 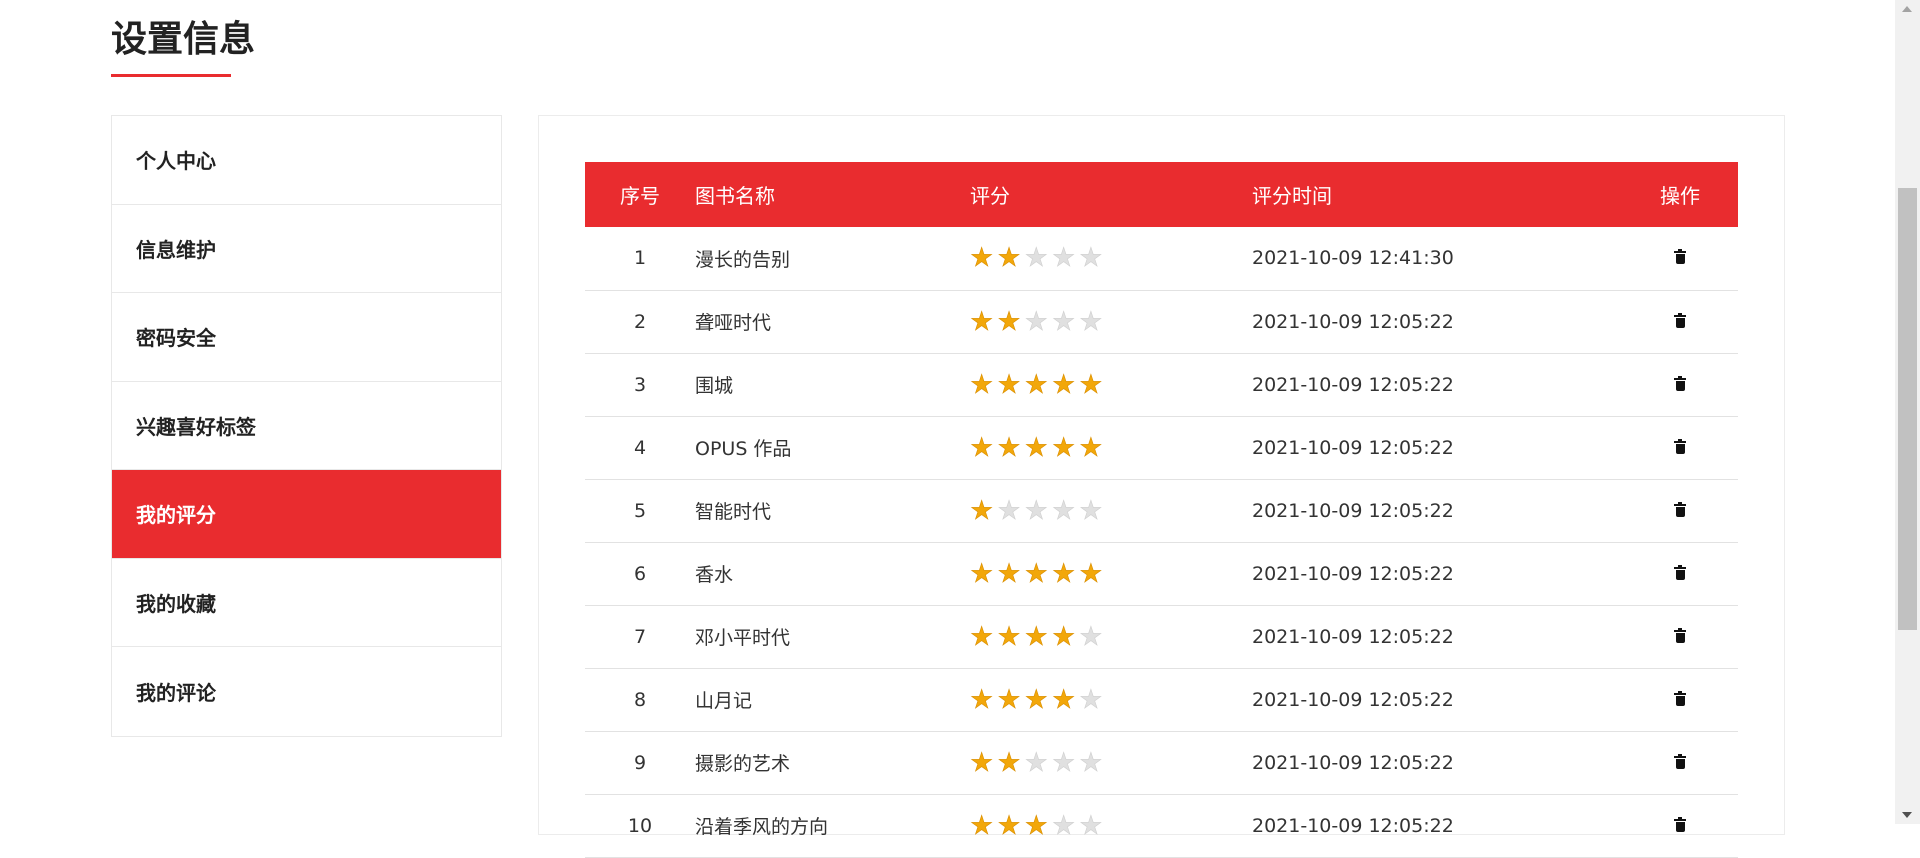 I want to click on book-name: 漫长的告别, so click(x=832, y=259).